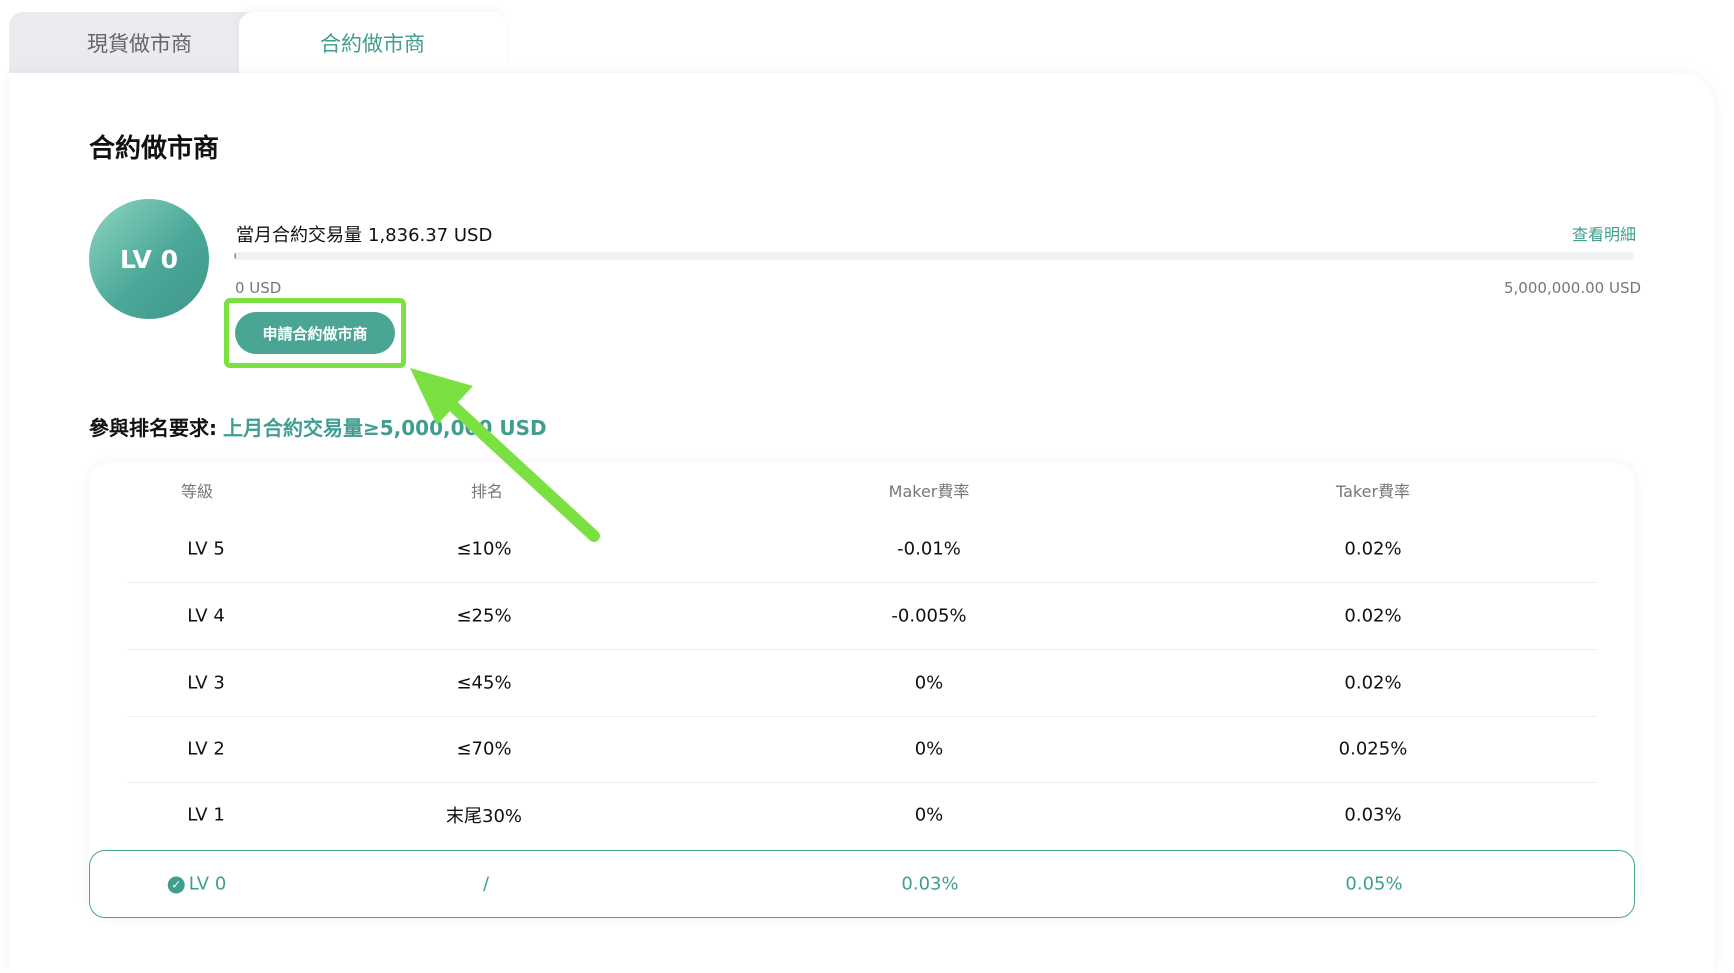 This screenshot has height=973, width=1734. What do you see at coordinates (862, 884) in the screenshot?
I see `current-level-row: ✓ LV 0 / 0.03% 0.05%` at bounding box center [862, 884].